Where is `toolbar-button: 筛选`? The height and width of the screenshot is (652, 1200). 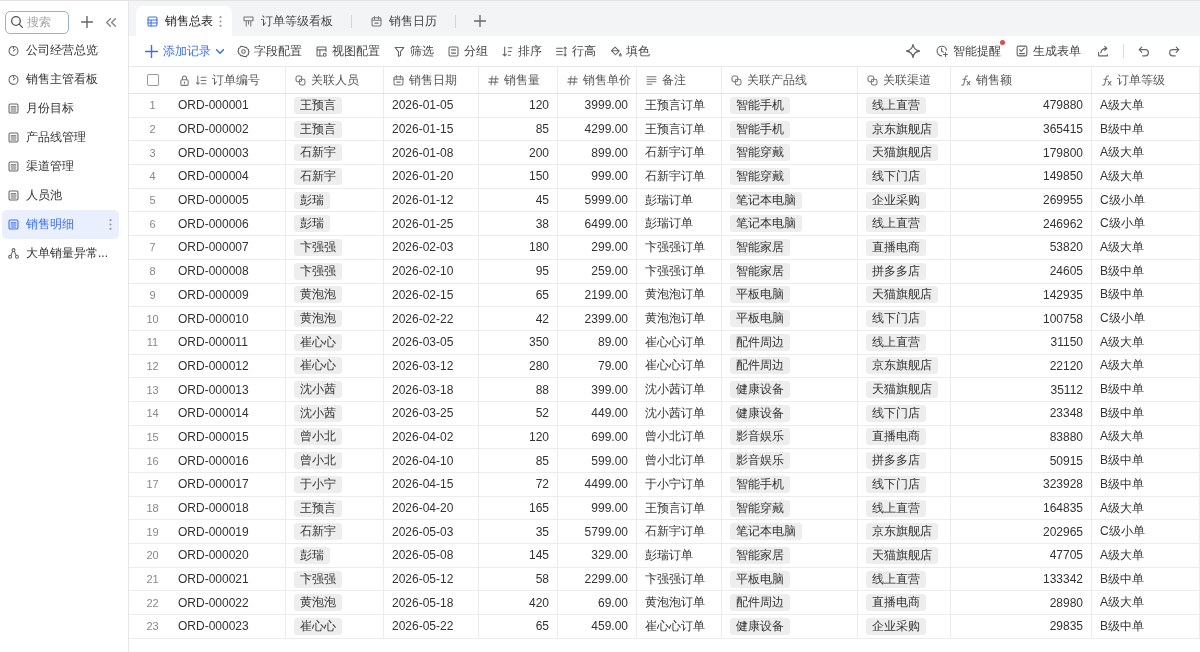 toolbar-button: 筛选 is located at coordinates (413, 51).